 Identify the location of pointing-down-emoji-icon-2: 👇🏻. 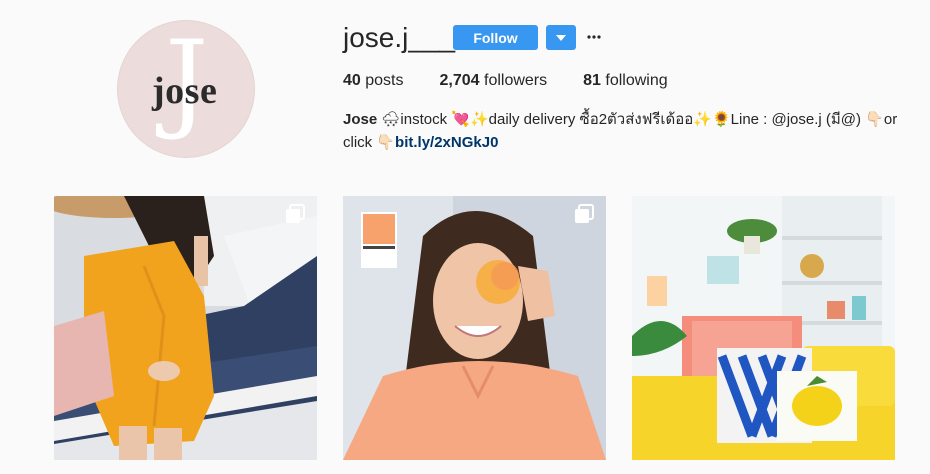
(386, 142).